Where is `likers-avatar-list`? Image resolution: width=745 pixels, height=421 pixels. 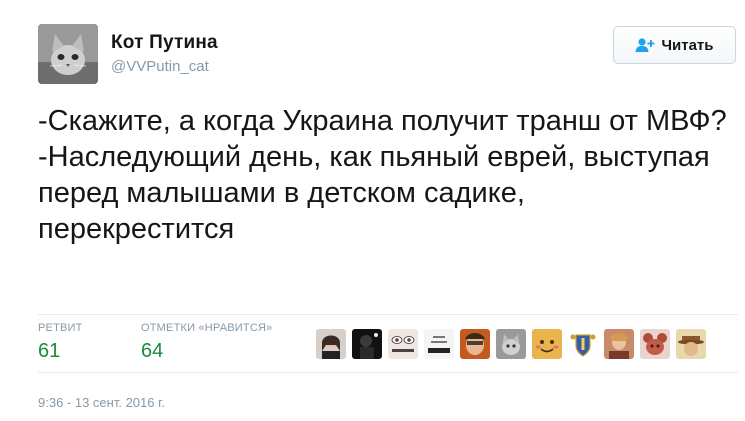 likers-avatar-list is located at coordinates (511, 344).